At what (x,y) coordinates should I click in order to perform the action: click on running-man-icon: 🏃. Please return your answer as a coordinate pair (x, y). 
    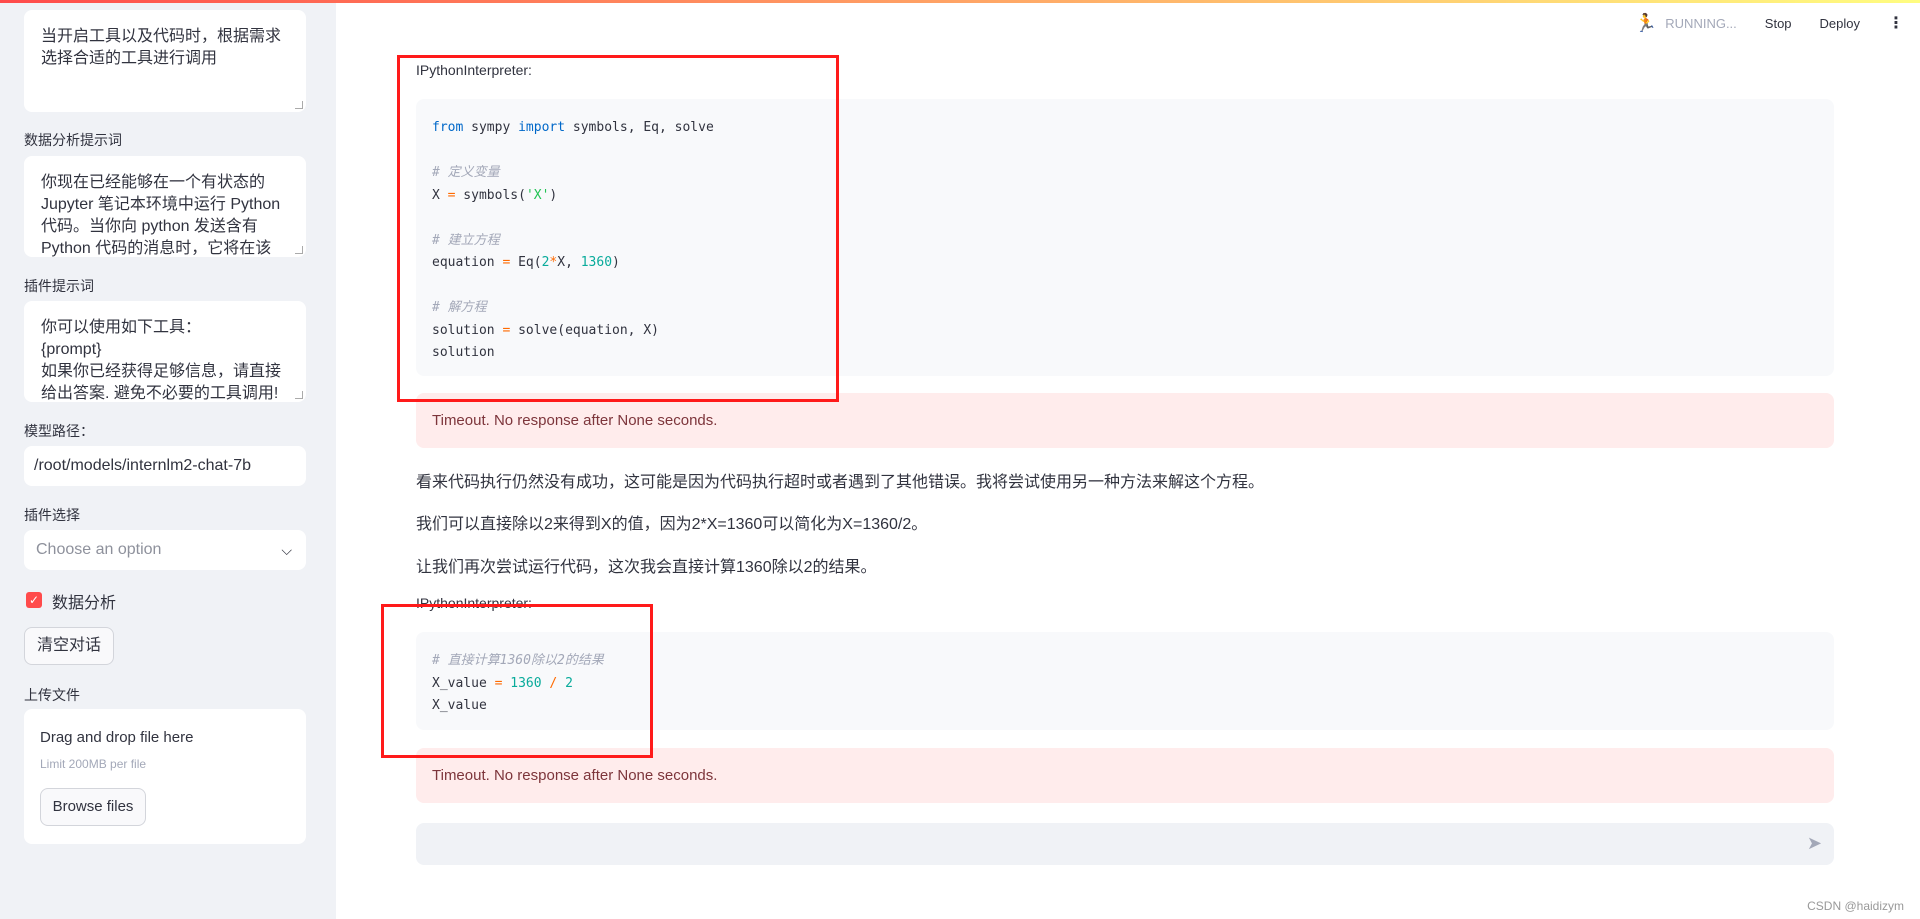
    Looking at the image, I should click on (1646, 22).